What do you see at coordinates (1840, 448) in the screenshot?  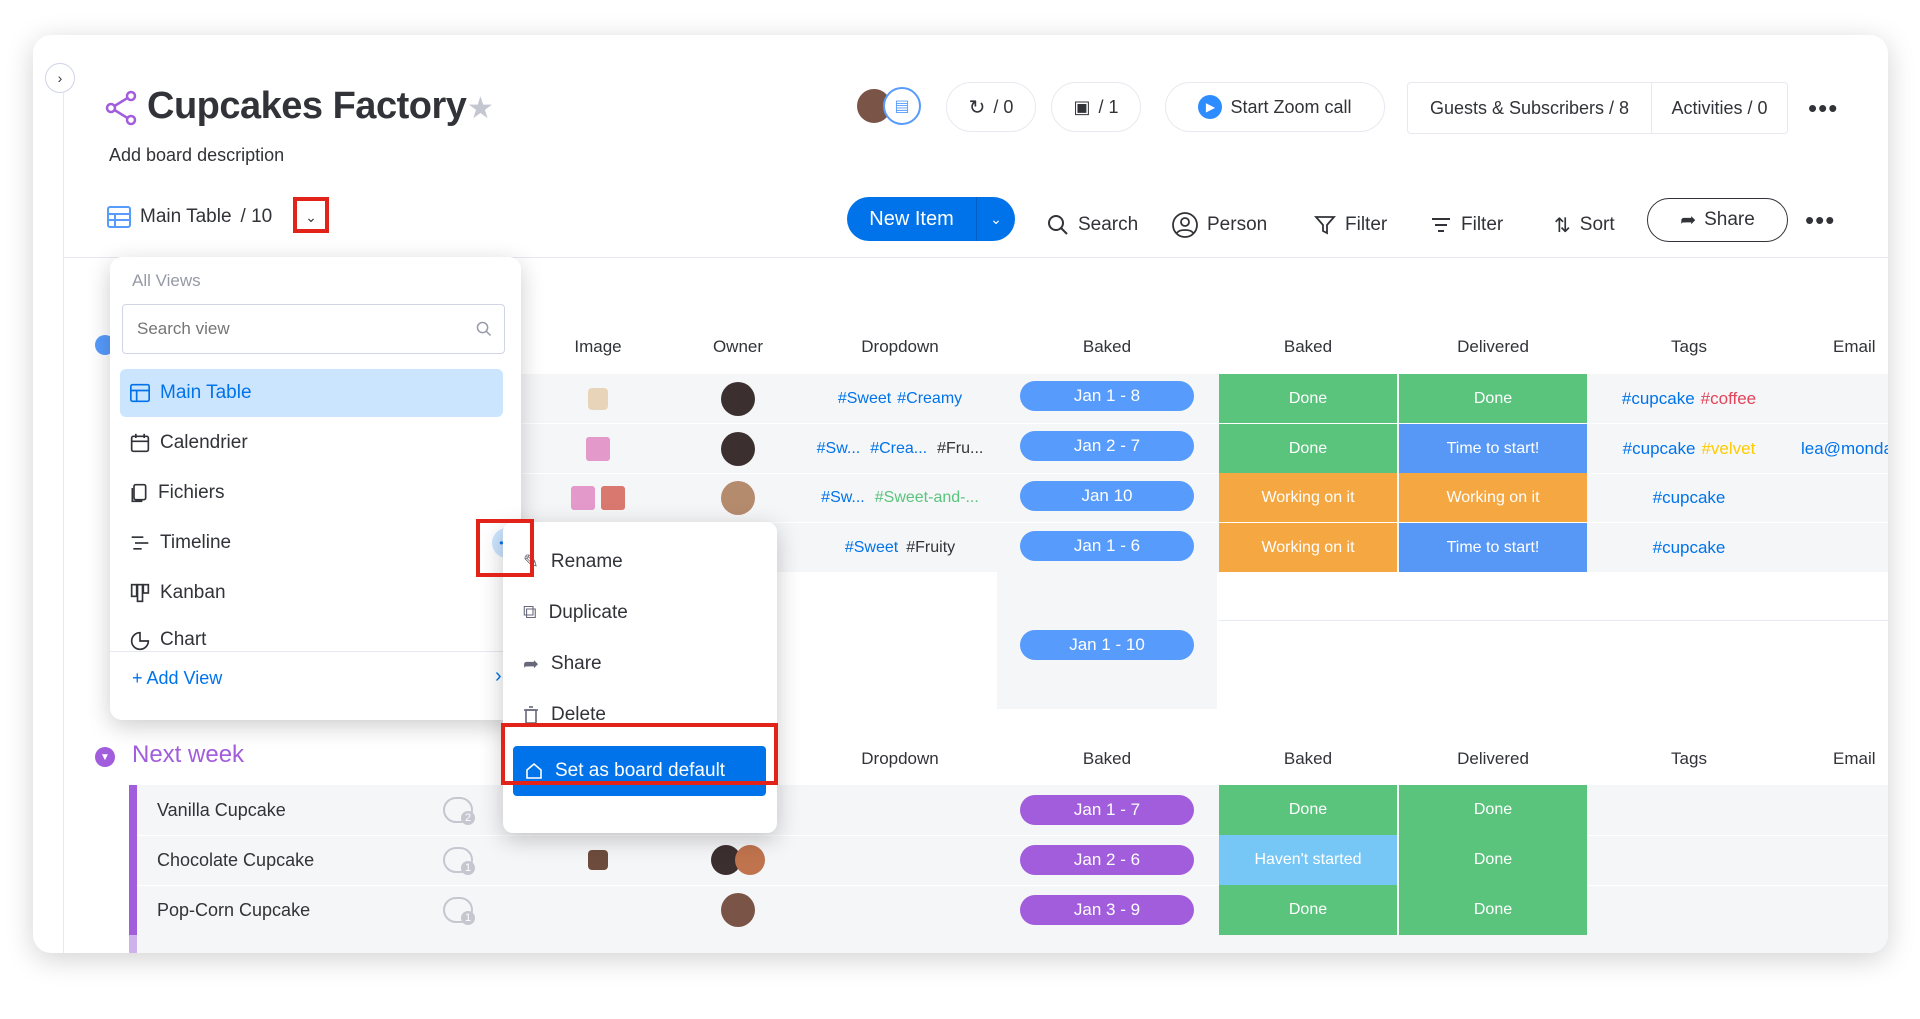 I see `email-cell: lea@monda` at bounding box center [1840, 448].